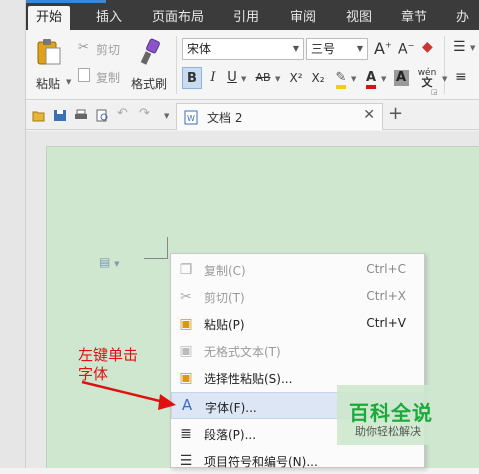 The image size is (479, 474). I want to click on menu-item-label: 复制(C), so click(225, 271).